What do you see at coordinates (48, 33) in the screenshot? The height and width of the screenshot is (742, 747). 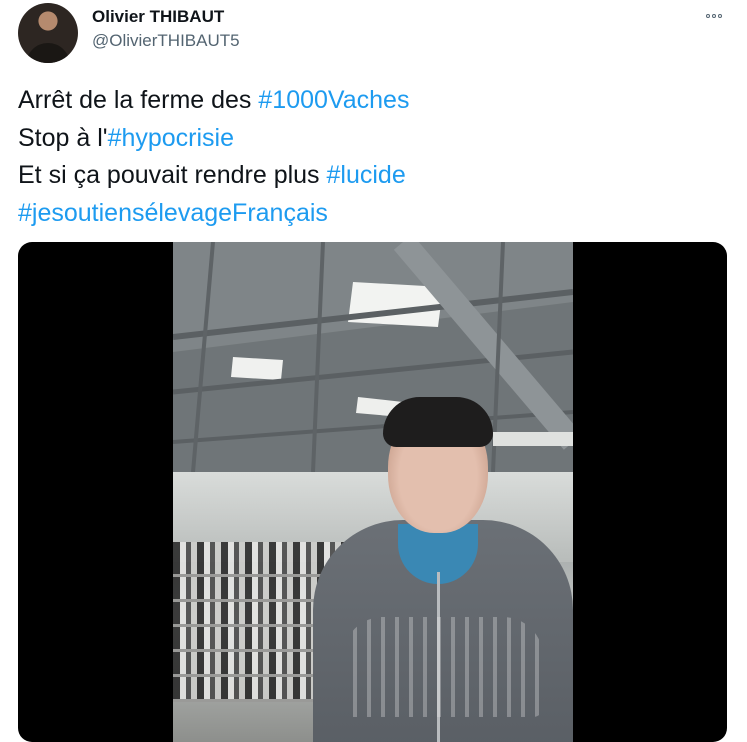 I see `avatar` at bounding box center [48, 33].